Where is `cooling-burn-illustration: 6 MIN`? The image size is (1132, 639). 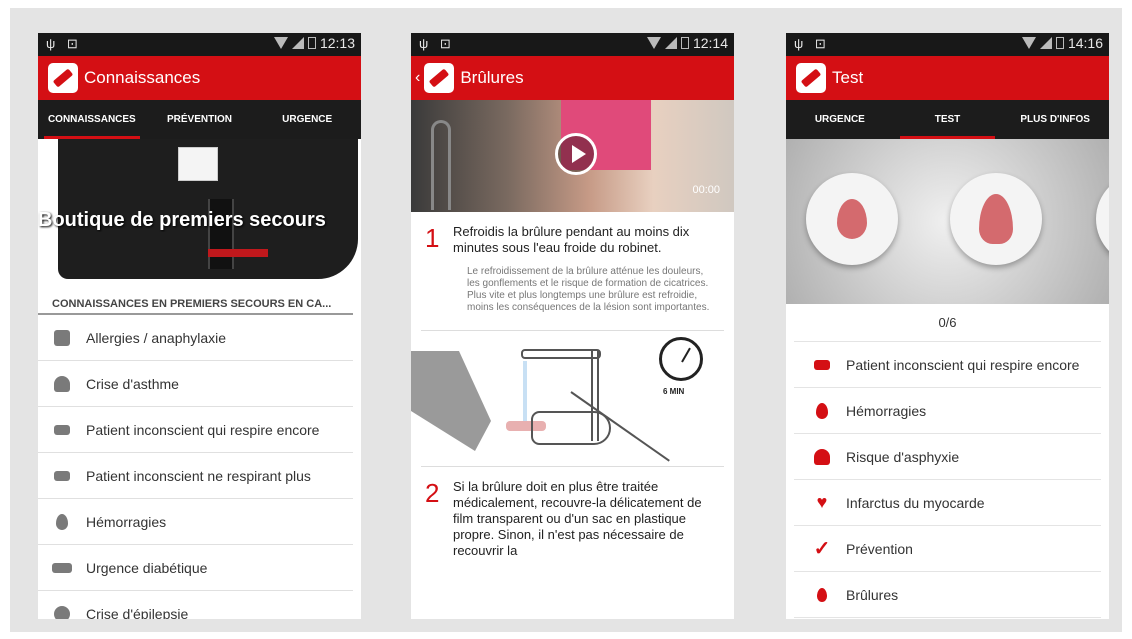
cooling-burn-illustration: 6 MIN is located at coordinates (572, 398).